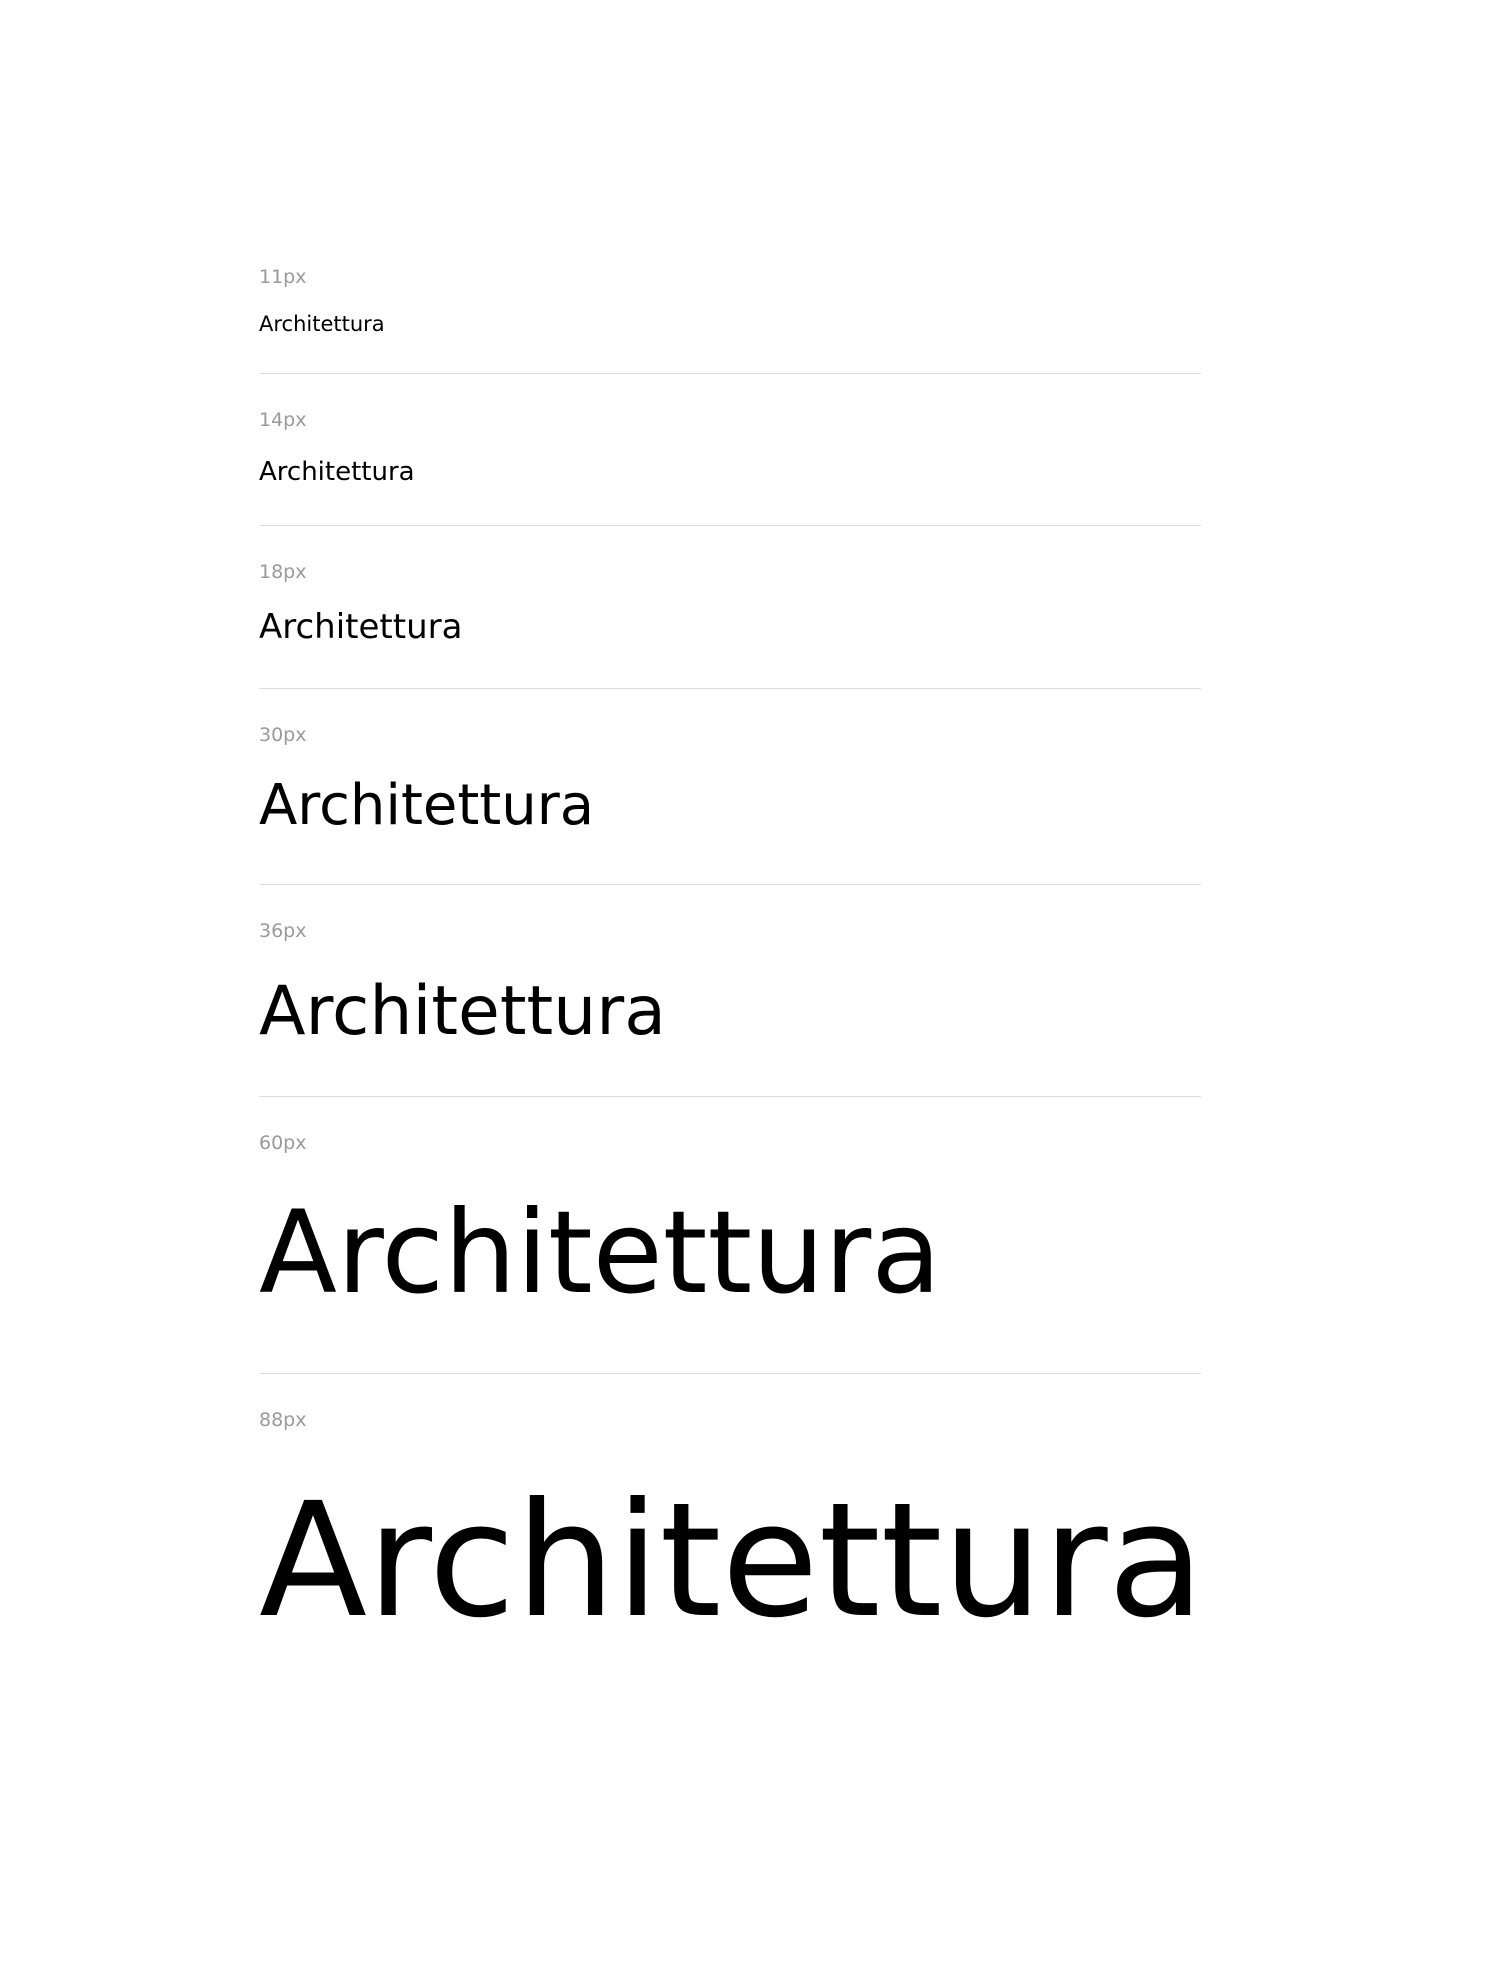 This screenshot has height=1964, width=1512. What do you see at coordinates (283, 1420) in the screenshot?
I see `size-label-88: 88px` at bounding box center [283, 1420].